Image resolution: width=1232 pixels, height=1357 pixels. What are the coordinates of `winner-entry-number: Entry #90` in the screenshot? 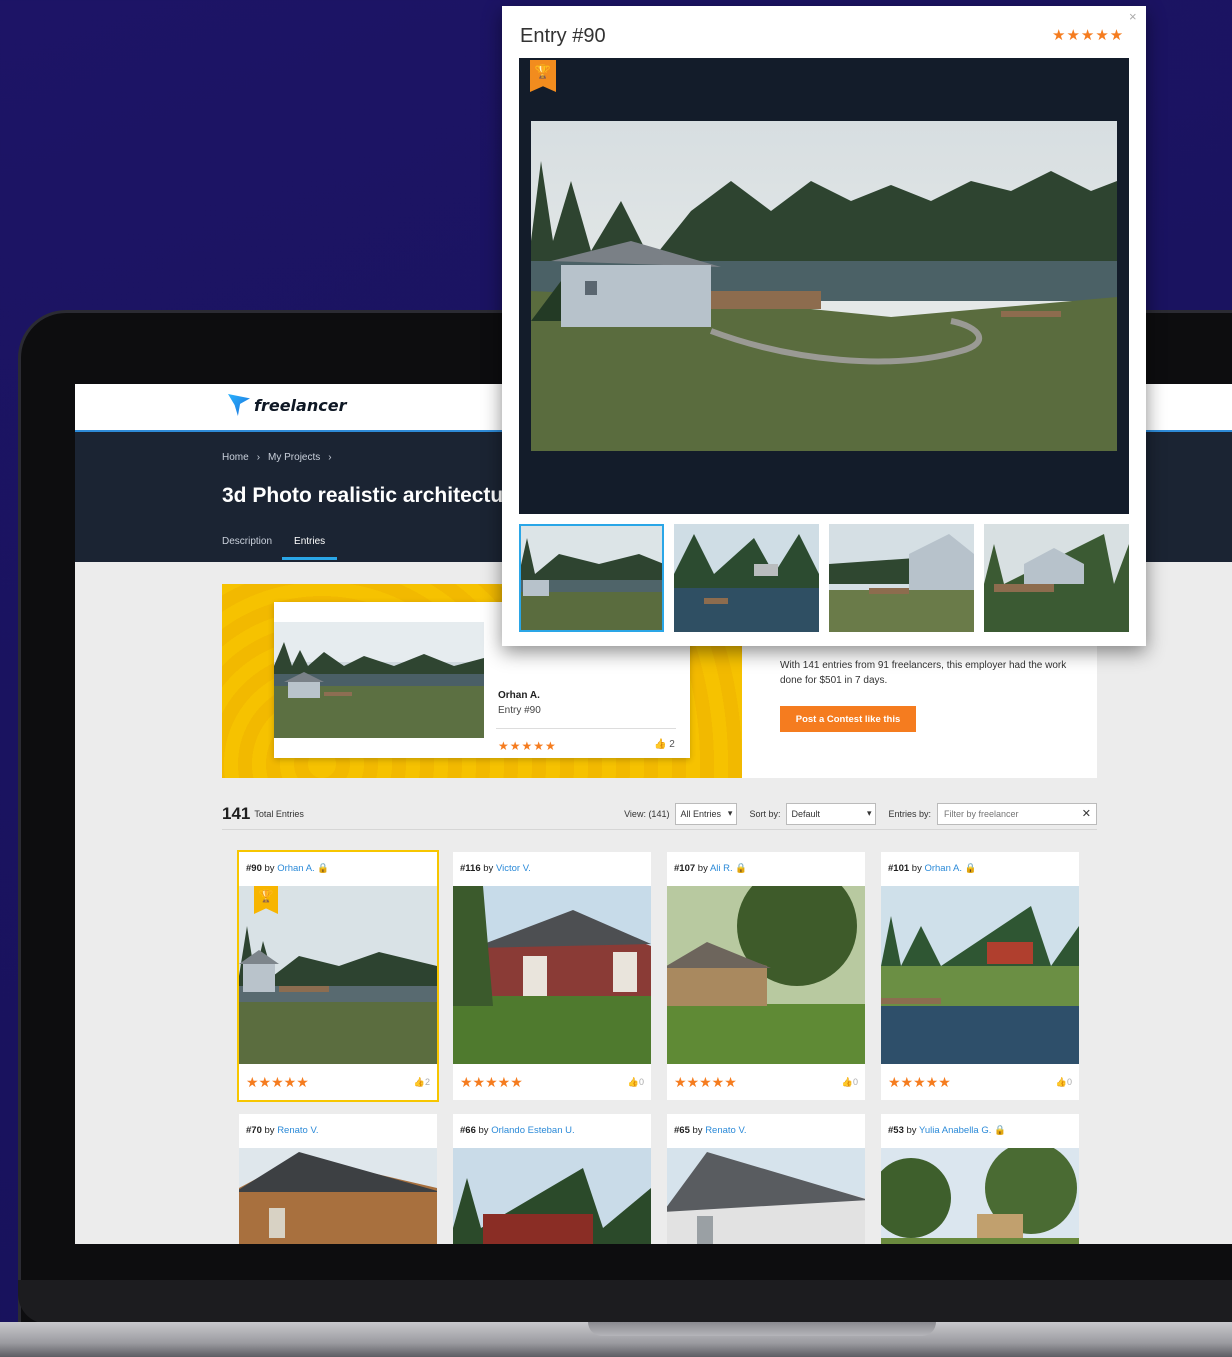 It's located at (519, 710).